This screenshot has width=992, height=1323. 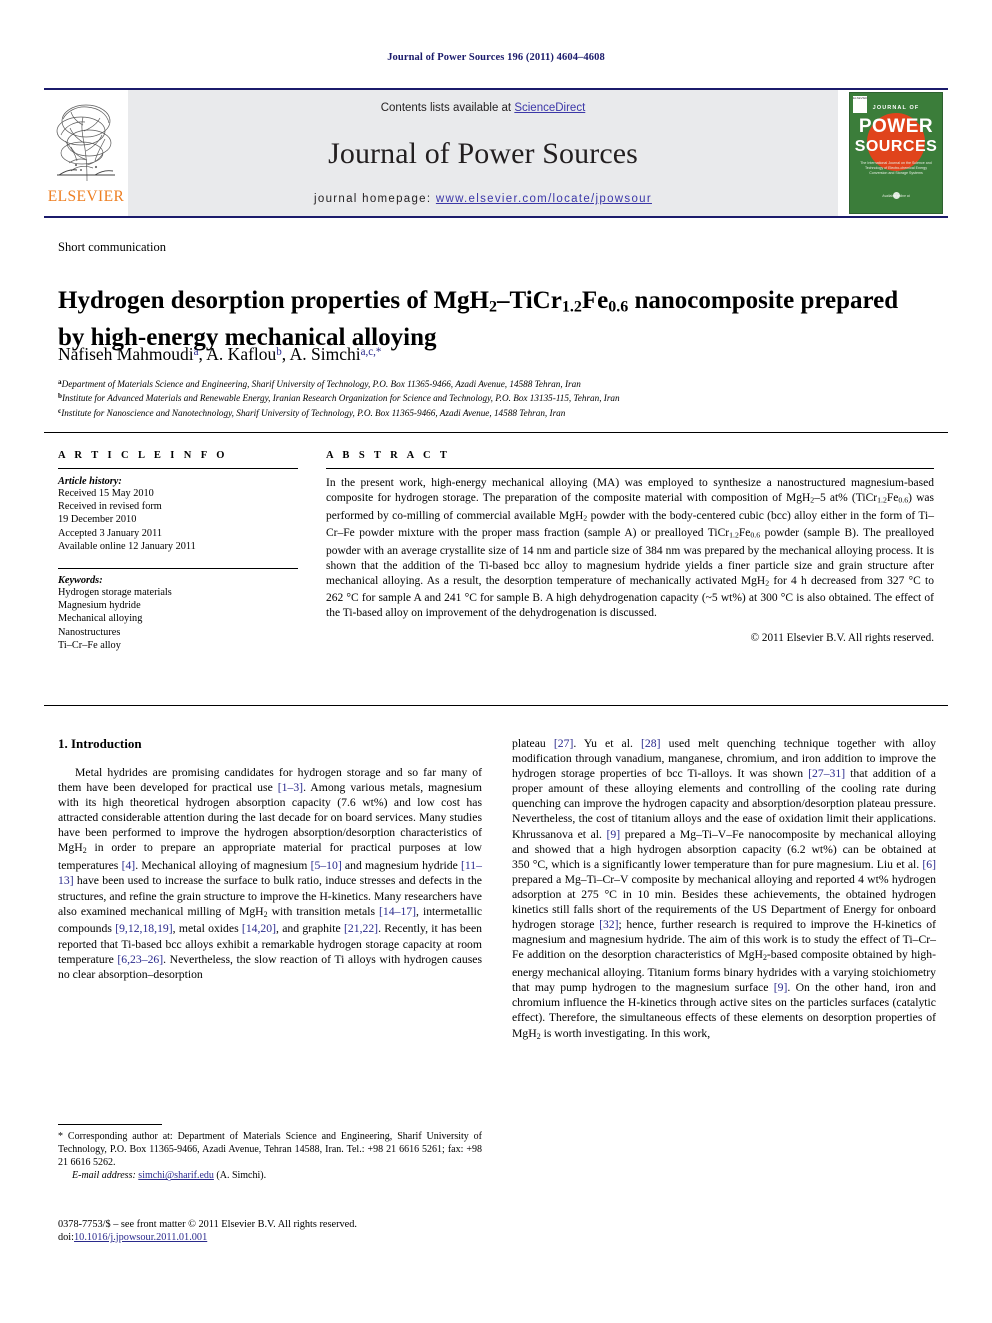 I want to click on history-item: Received in revised form, so click(x=110, y=507).